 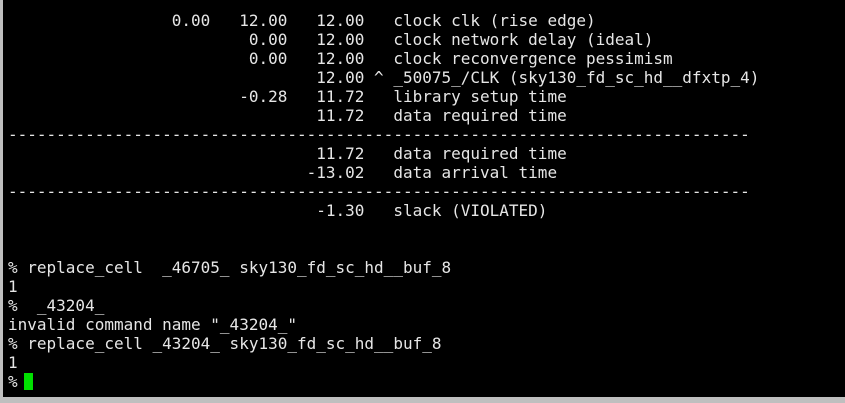 What do you see at coordinates (302, 20) in the screenshot?
I see `output-line: 0.00 12.00 12.00 clock clk (rise edge)` at bounding box center [302, 20].